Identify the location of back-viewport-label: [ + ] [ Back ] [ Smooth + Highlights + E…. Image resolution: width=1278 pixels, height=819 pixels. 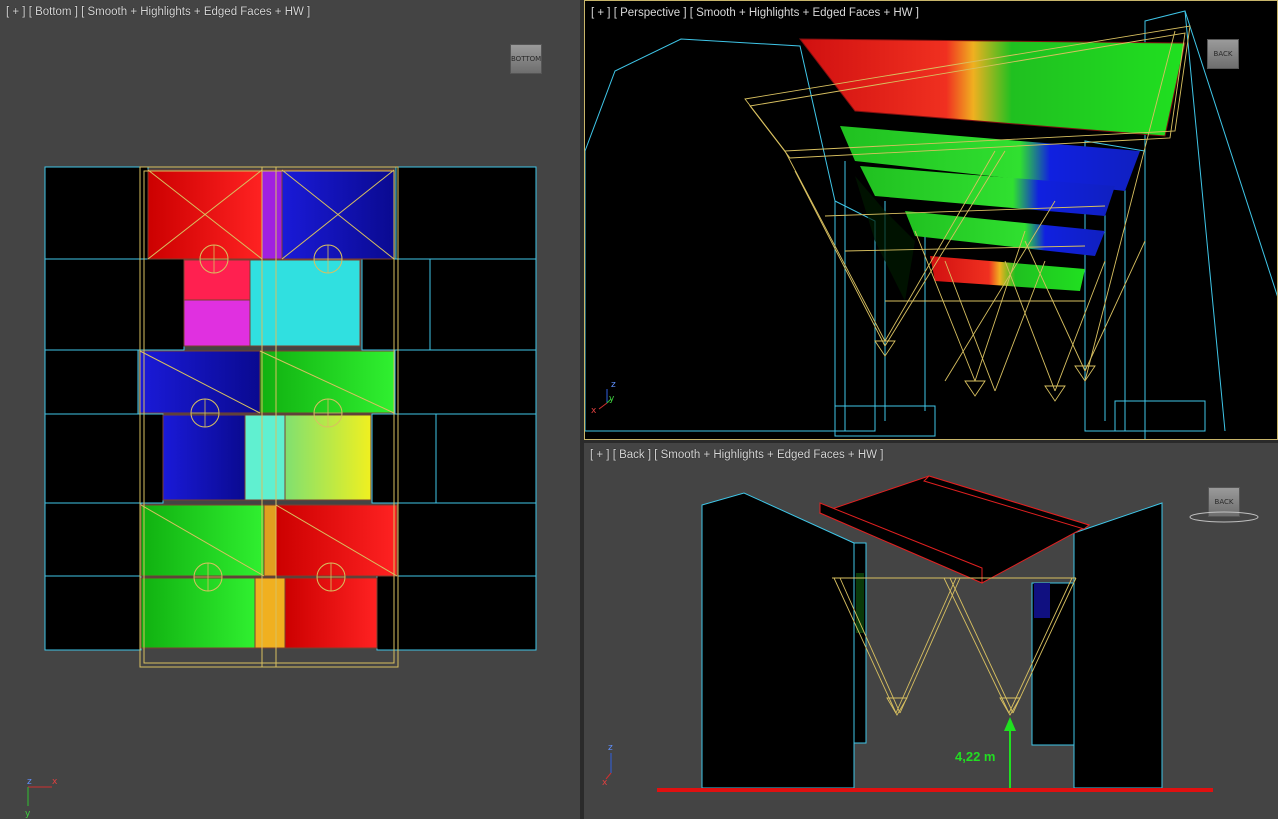
(736, 455).